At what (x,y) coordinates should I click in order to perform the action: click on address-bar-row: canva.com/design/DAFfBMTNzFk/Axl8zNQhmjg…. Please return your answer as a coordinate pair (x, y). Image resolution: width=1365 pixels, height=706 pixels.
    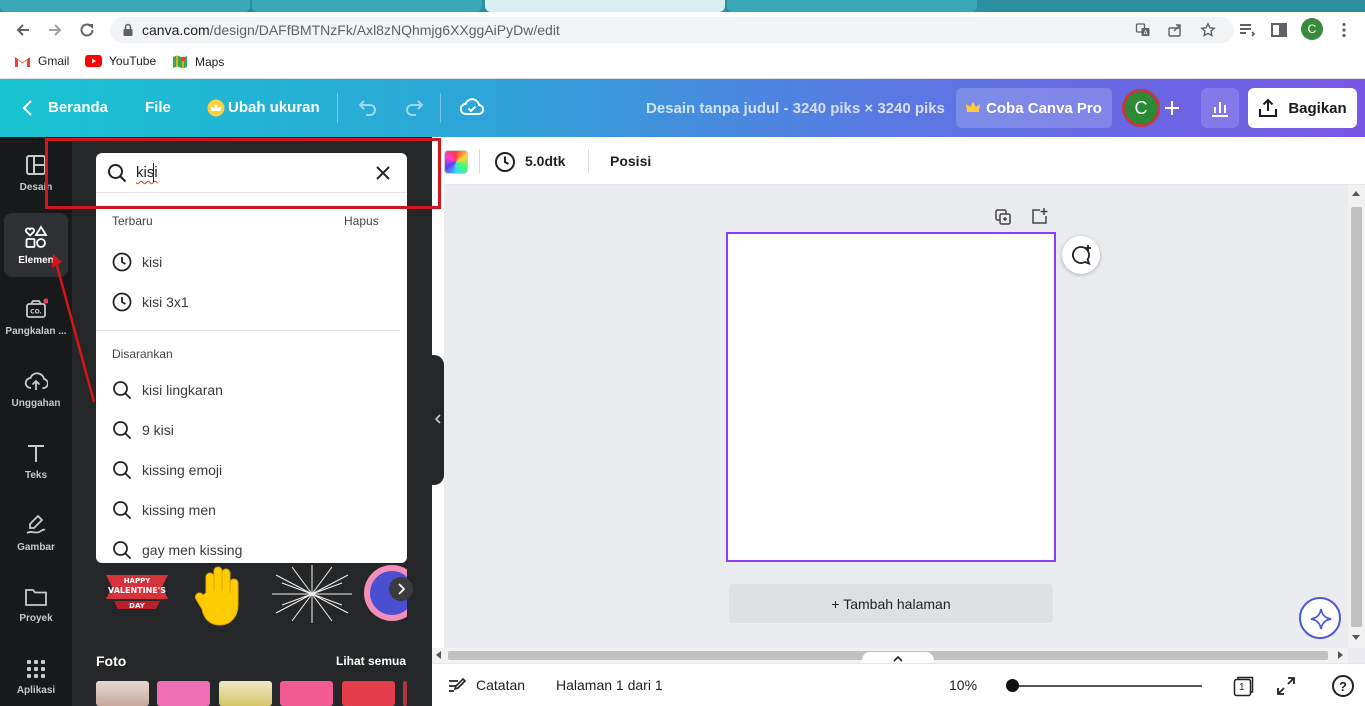
    Looking at the image, I should click on (682, 30).